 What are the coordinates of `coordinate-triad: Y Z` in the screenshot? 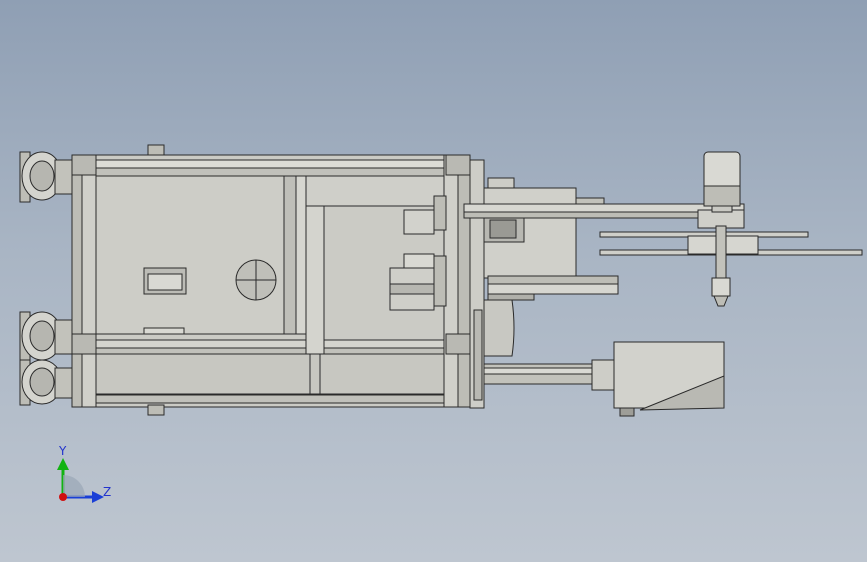 It's located at (84, 473).